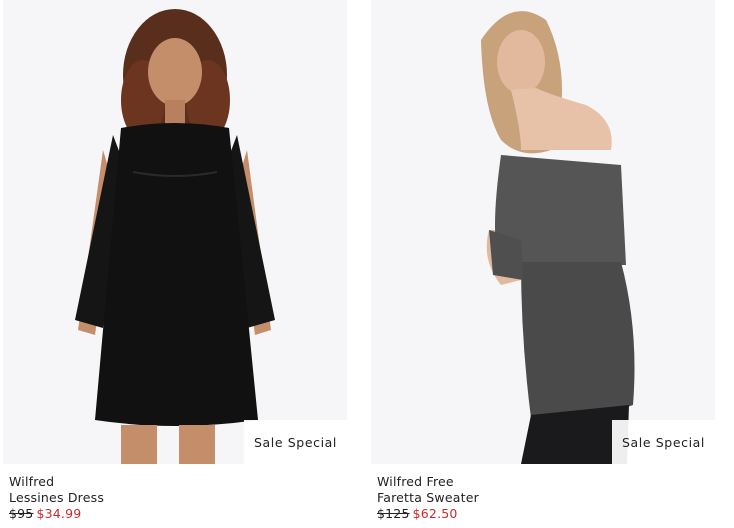 This screenshot has width=734, height=528. Describe the element at coordinates (21, 513) in the screenshot. I see `original-price: $95` at that location.